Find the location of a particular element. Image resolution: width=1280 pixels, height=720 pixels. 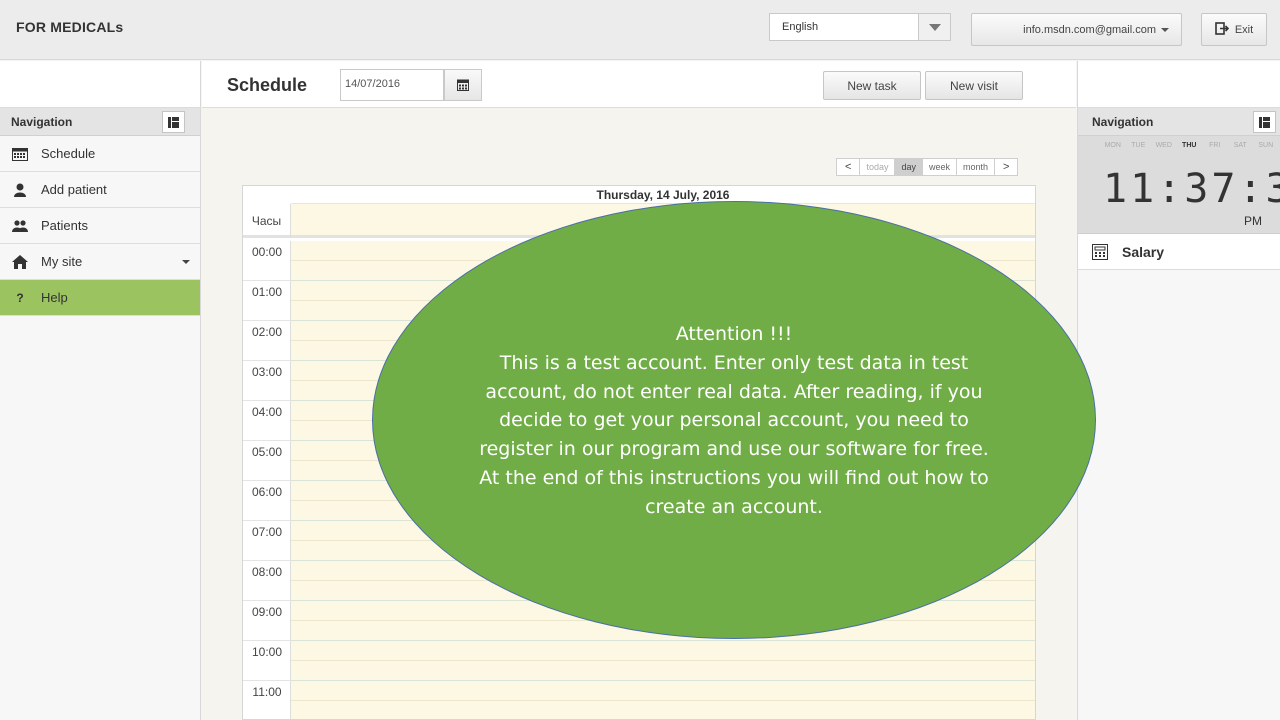

weekday: TUE is located at coordinates (1138, 145).